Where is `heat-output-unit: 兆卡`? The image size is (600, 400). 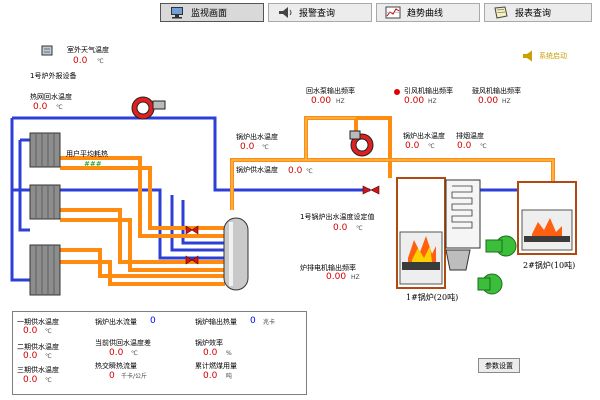 heat-output-unit: 兆卡 is located at coordinates (269, 322).